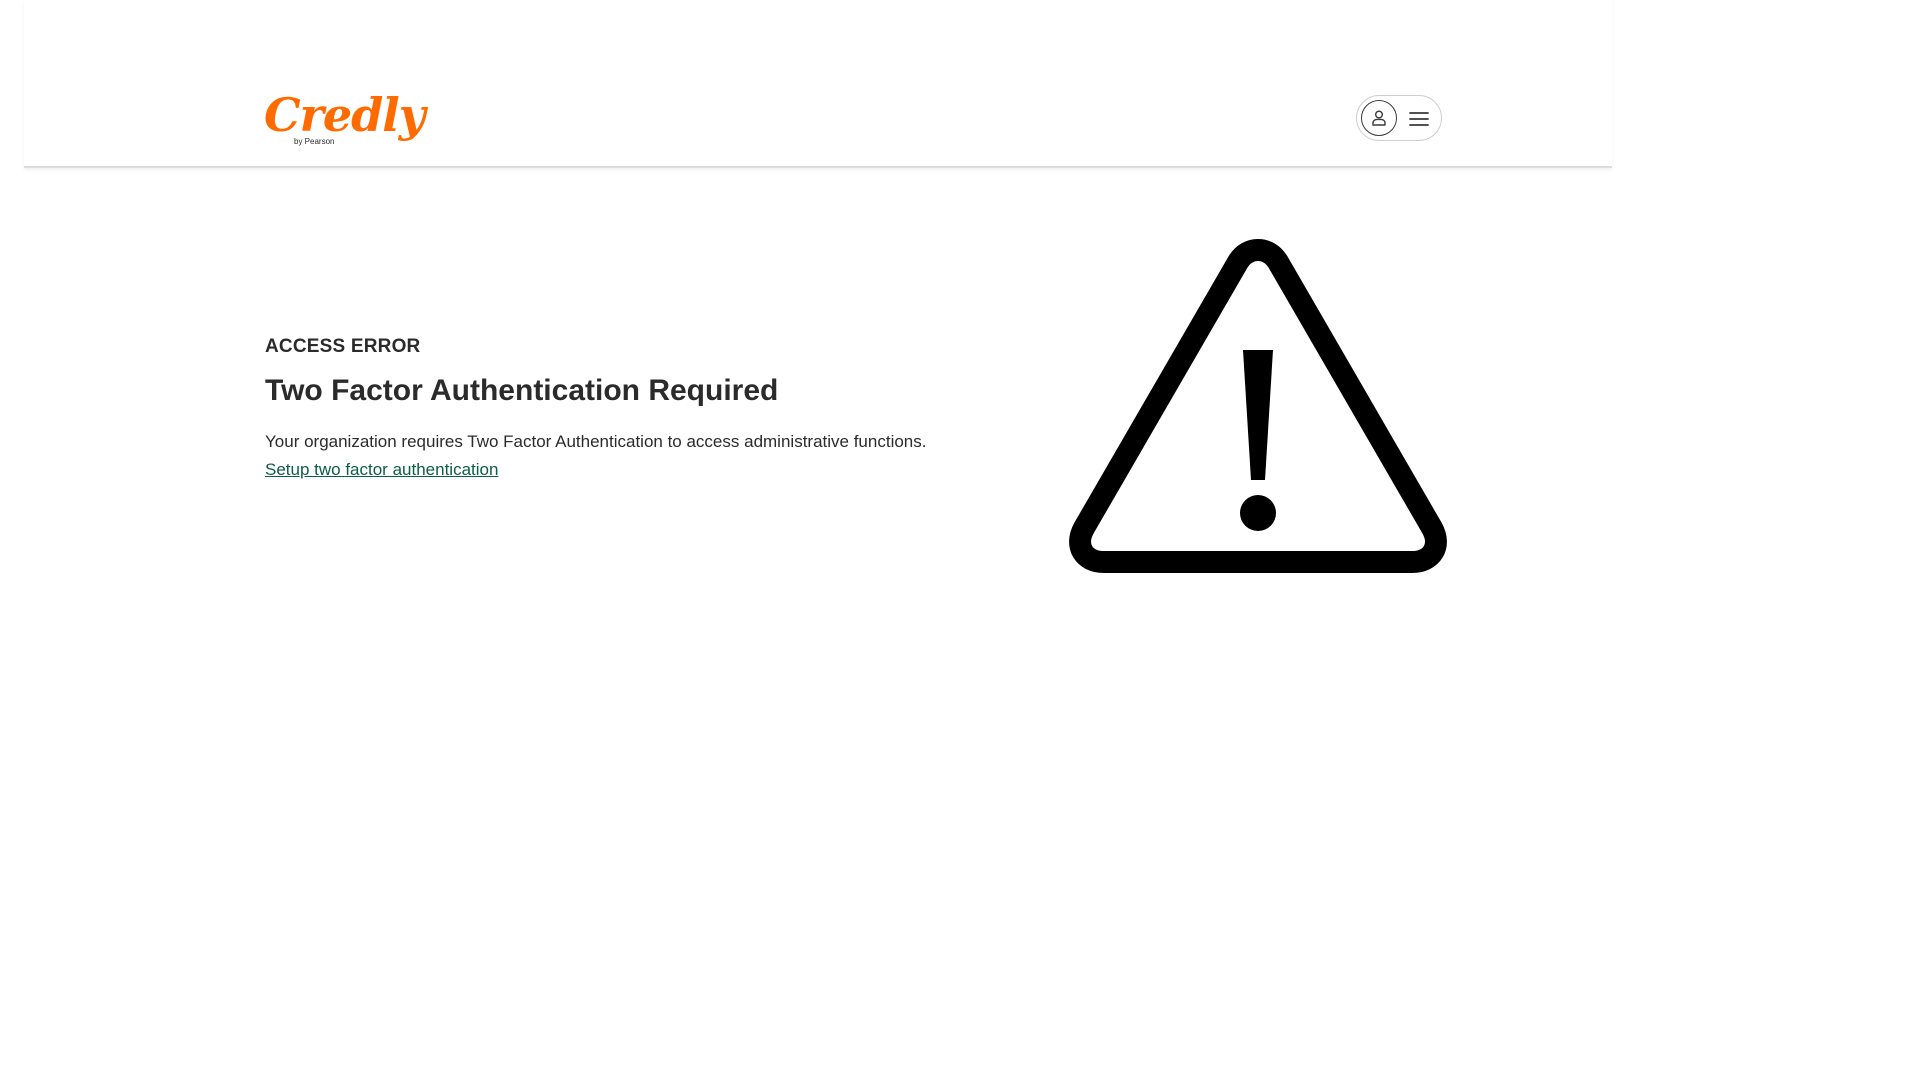  What do you see at coordinates (1379, 118) in the screenshot?
I see `user-icon` at bounding box center [1379, 118].